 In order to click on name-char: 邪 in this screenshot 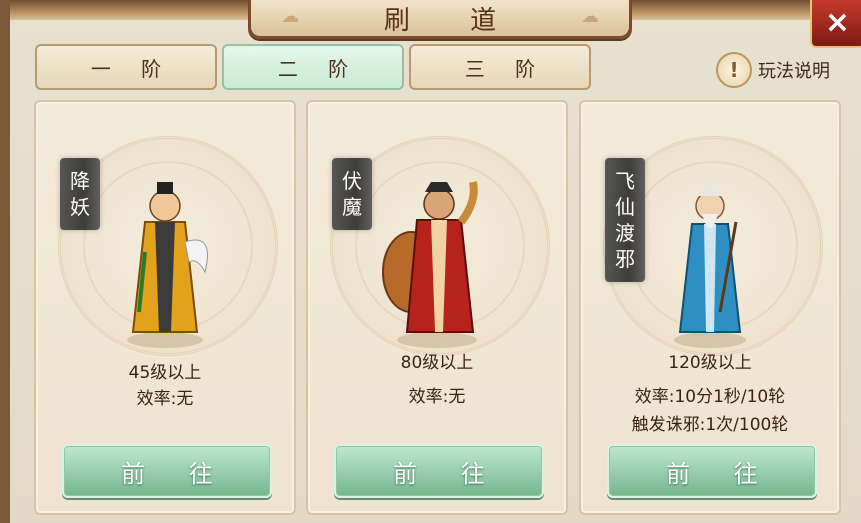, I will do `click(625, 259)`.